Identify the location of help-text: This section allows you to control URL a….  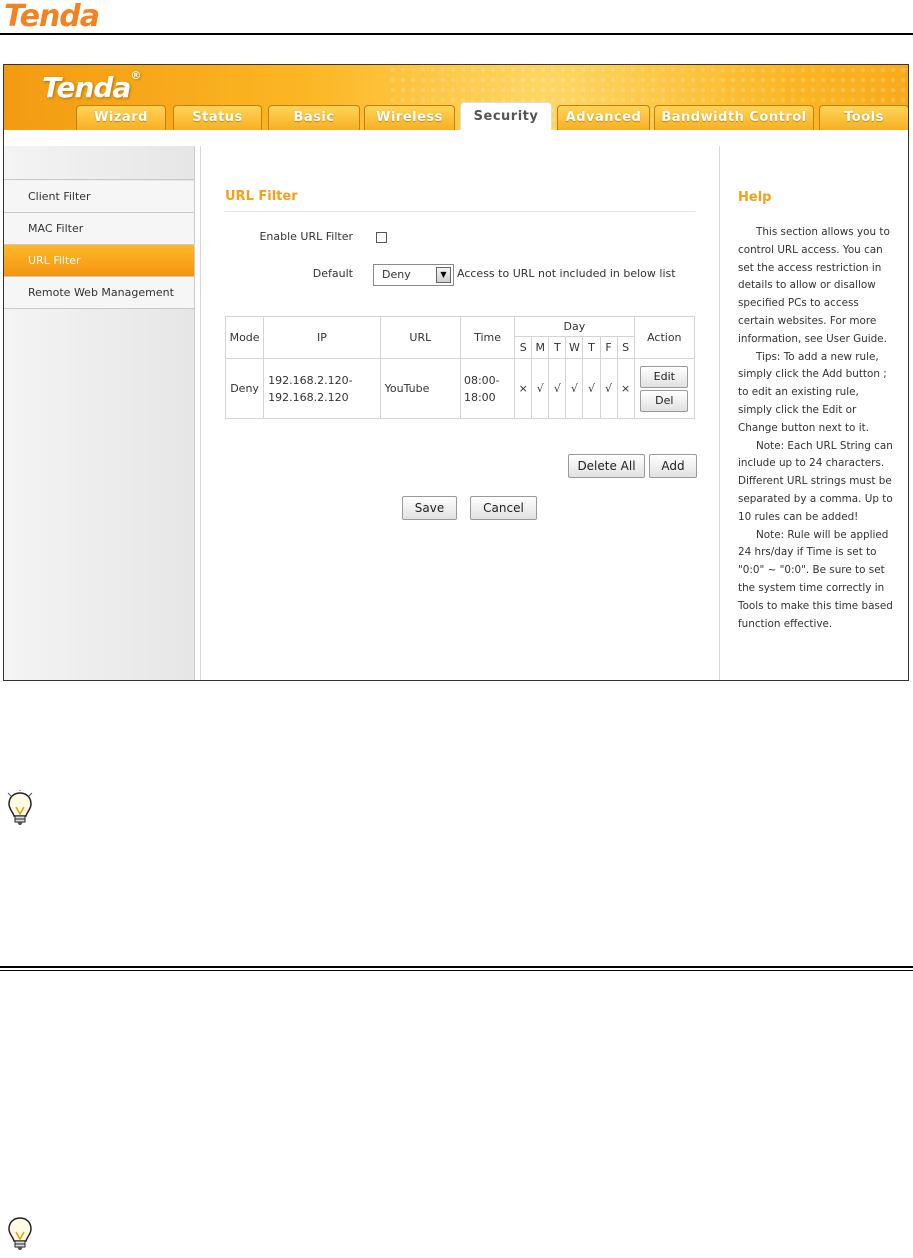
(817, 428).